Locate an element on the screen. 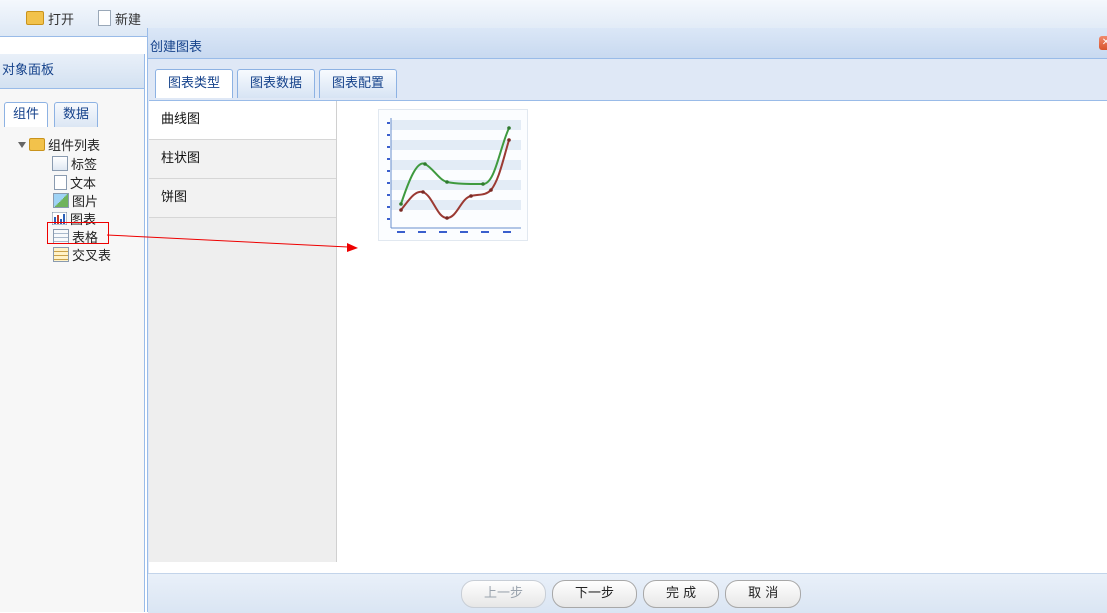 Image resolution: width=1107 pixels, height=613 pixels. folder-icon is located at coordinates (35, 18).